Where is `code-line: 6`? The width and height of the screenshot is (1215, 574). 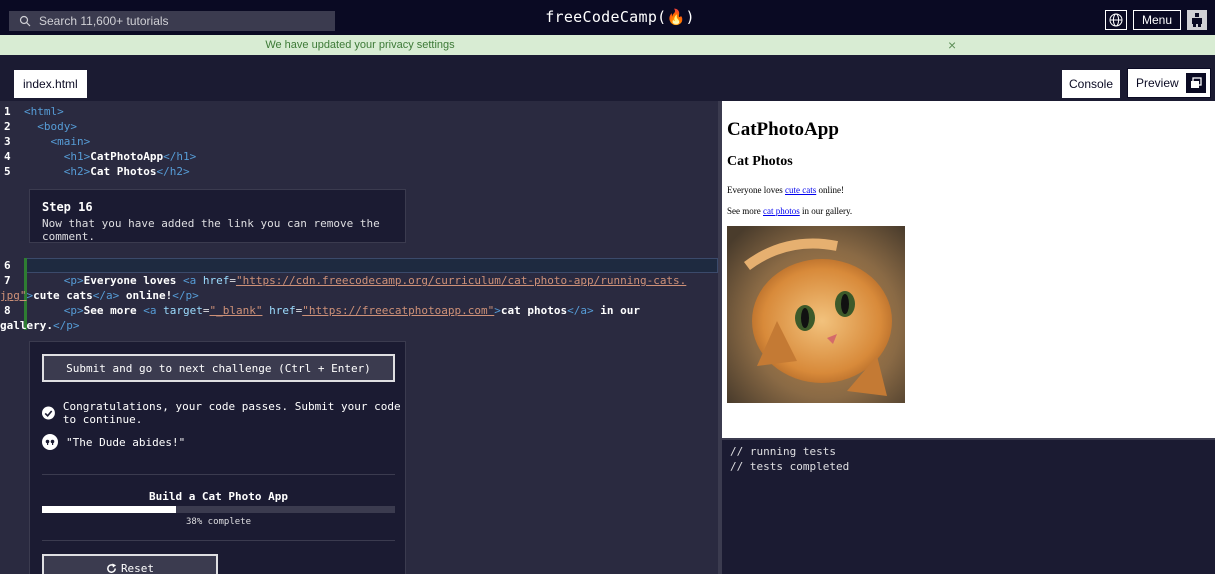 code-line: 6 is located at coordinates (12, 265).